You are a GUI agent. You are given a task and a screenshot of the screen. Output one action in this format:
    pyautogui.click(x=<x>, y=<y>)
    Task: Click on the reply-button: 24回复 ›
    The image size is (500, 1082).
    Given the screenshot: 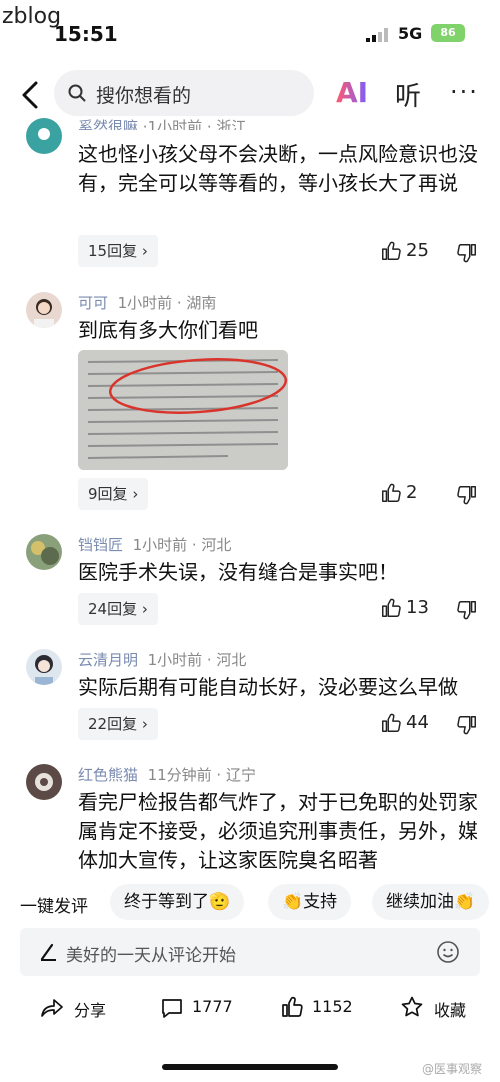 What is the action you would take?
    pyautogui.click(x=118, y=609)
    